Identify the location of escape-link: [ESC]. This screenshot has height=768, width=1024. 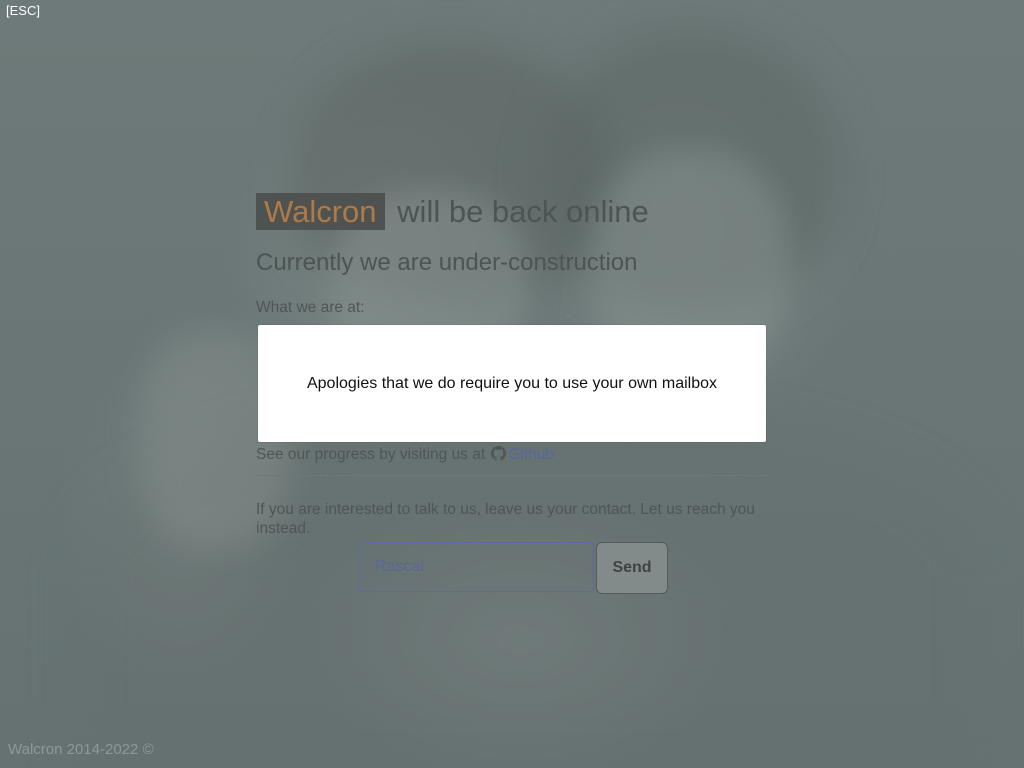
(23, 10).